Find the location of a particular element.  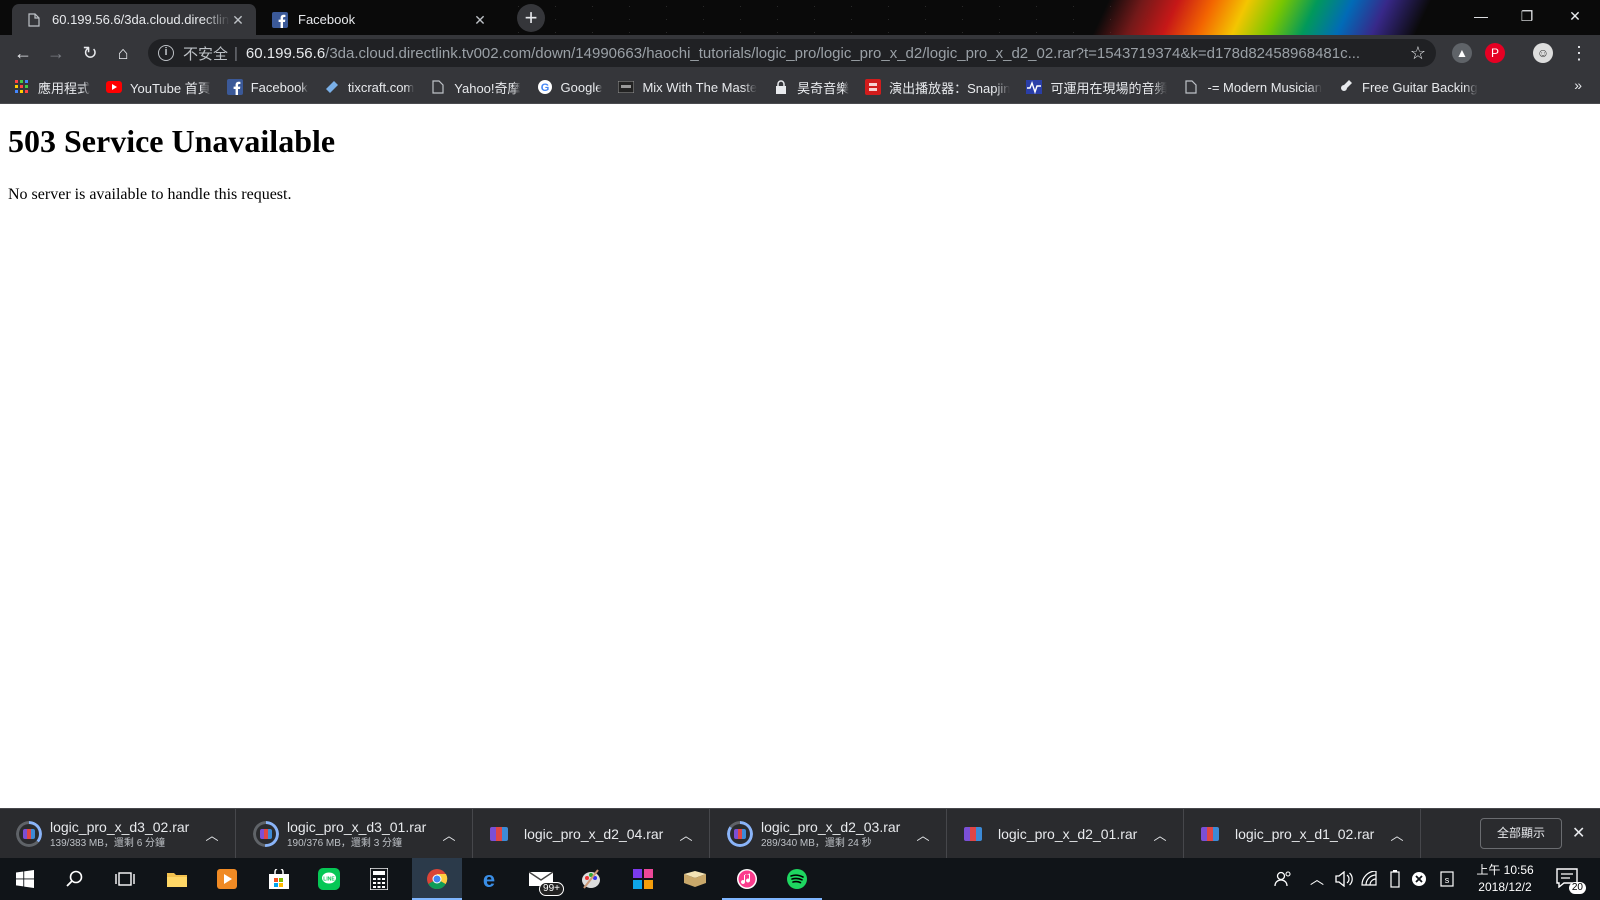

bookmark-mwtm: Mix With The Maste is located at coordinates (687, 87).